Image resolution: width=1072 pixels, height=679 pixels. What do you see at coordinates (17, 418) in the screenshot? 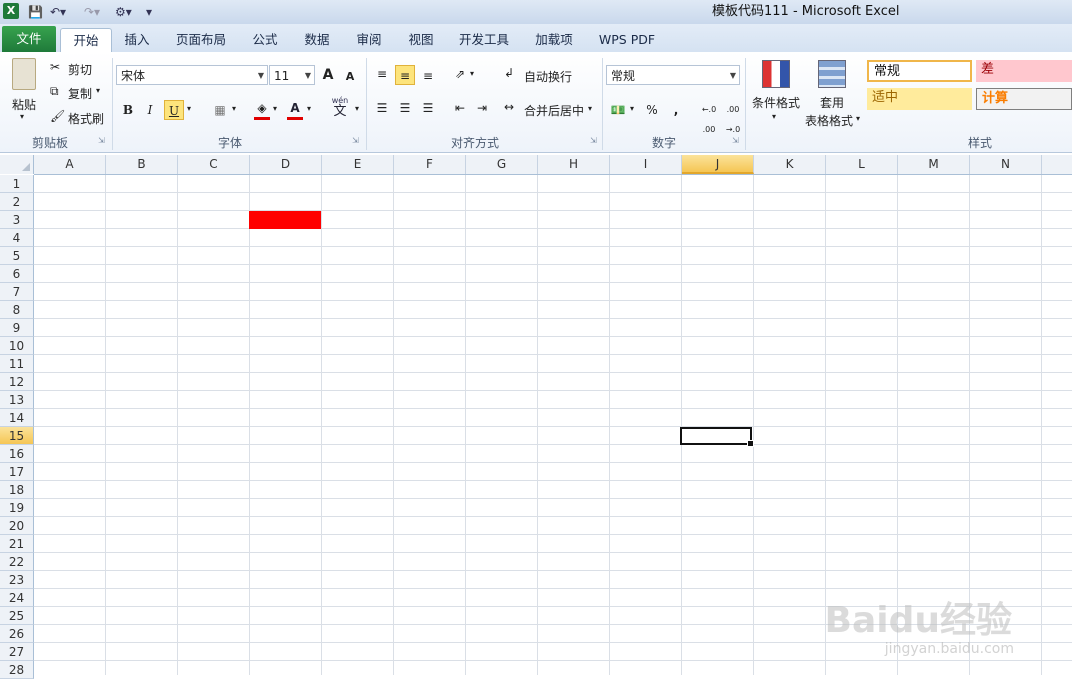
I see `row-header-14: 14` at bounding box center [17, 418].